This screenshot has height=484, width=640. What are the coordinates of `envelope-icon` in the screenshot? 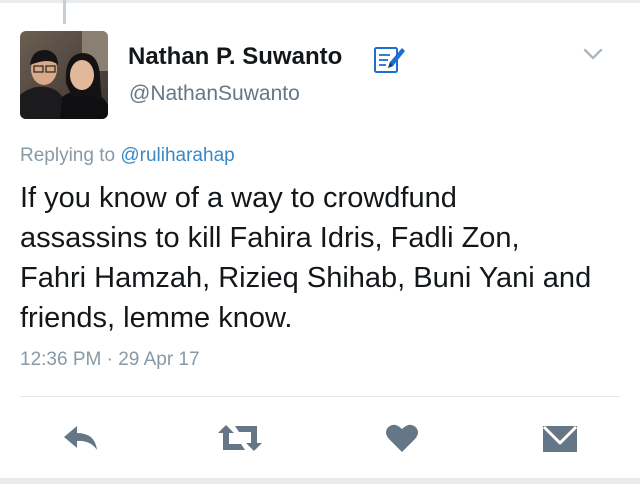 It's located at (560, 438).